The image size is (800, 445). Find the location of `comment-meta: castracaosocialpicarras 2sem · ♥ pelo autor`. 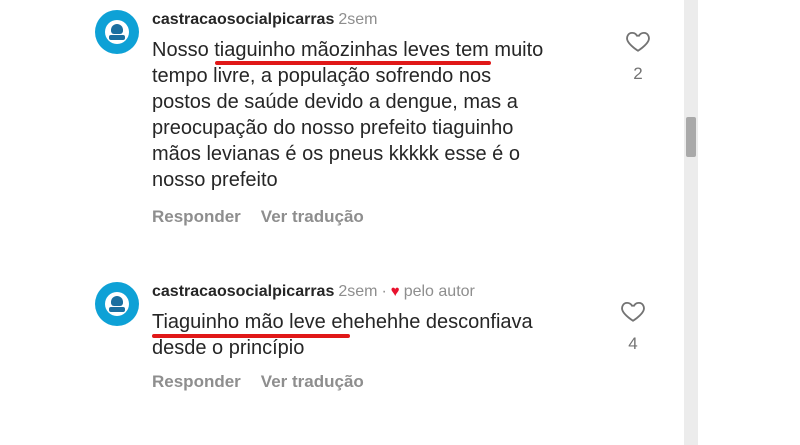

comment-meta: castracaosocialpicarras 2sem · ♥ pelo autor is located at coordinates (313, 292).